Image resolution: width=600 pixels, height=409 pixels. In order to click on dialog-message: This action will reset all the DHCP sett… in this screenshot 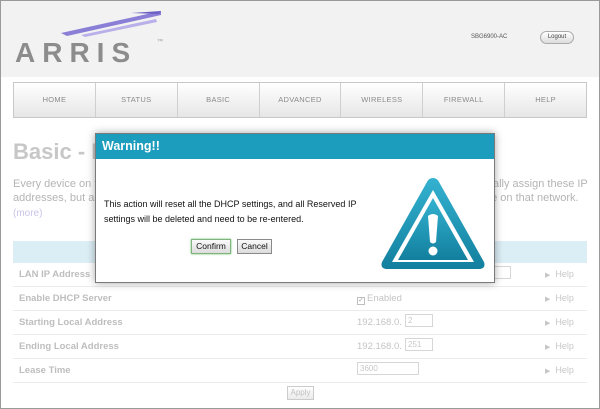, I will do `click(230, 211)`.